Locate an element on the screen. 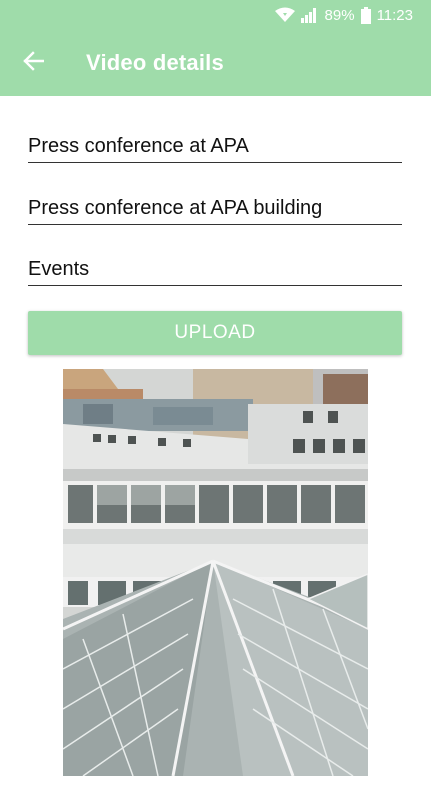 The width and height of the screenshot is (431, 800). description-input is located at coordinates (215, 208).